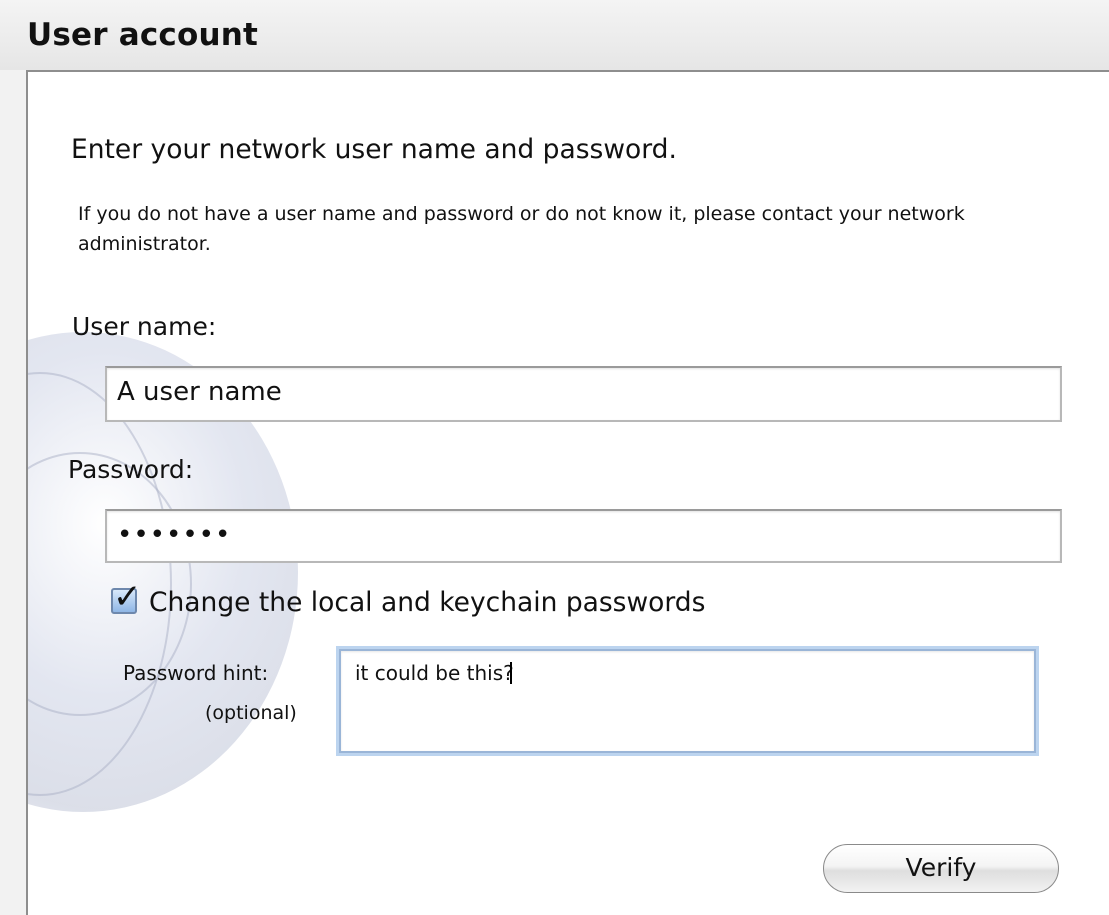  What do you see at coordinates (583, 536) in the screenshot?
I see `password-field: •••••••` at bounding box center [583, 536].